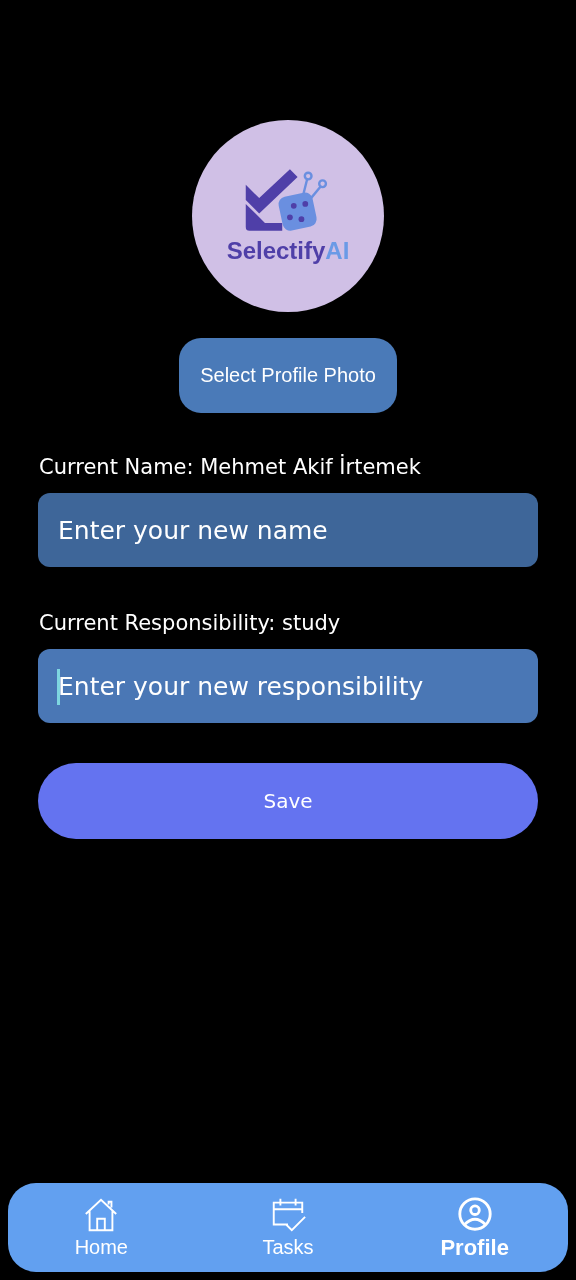 The height and width of the screenshot is (1280, 576). What do you see at coordinates (288, 375) in the screenshot?
I see `select-photo-button: Select Profile Photo` at bounding box center [288, 375].